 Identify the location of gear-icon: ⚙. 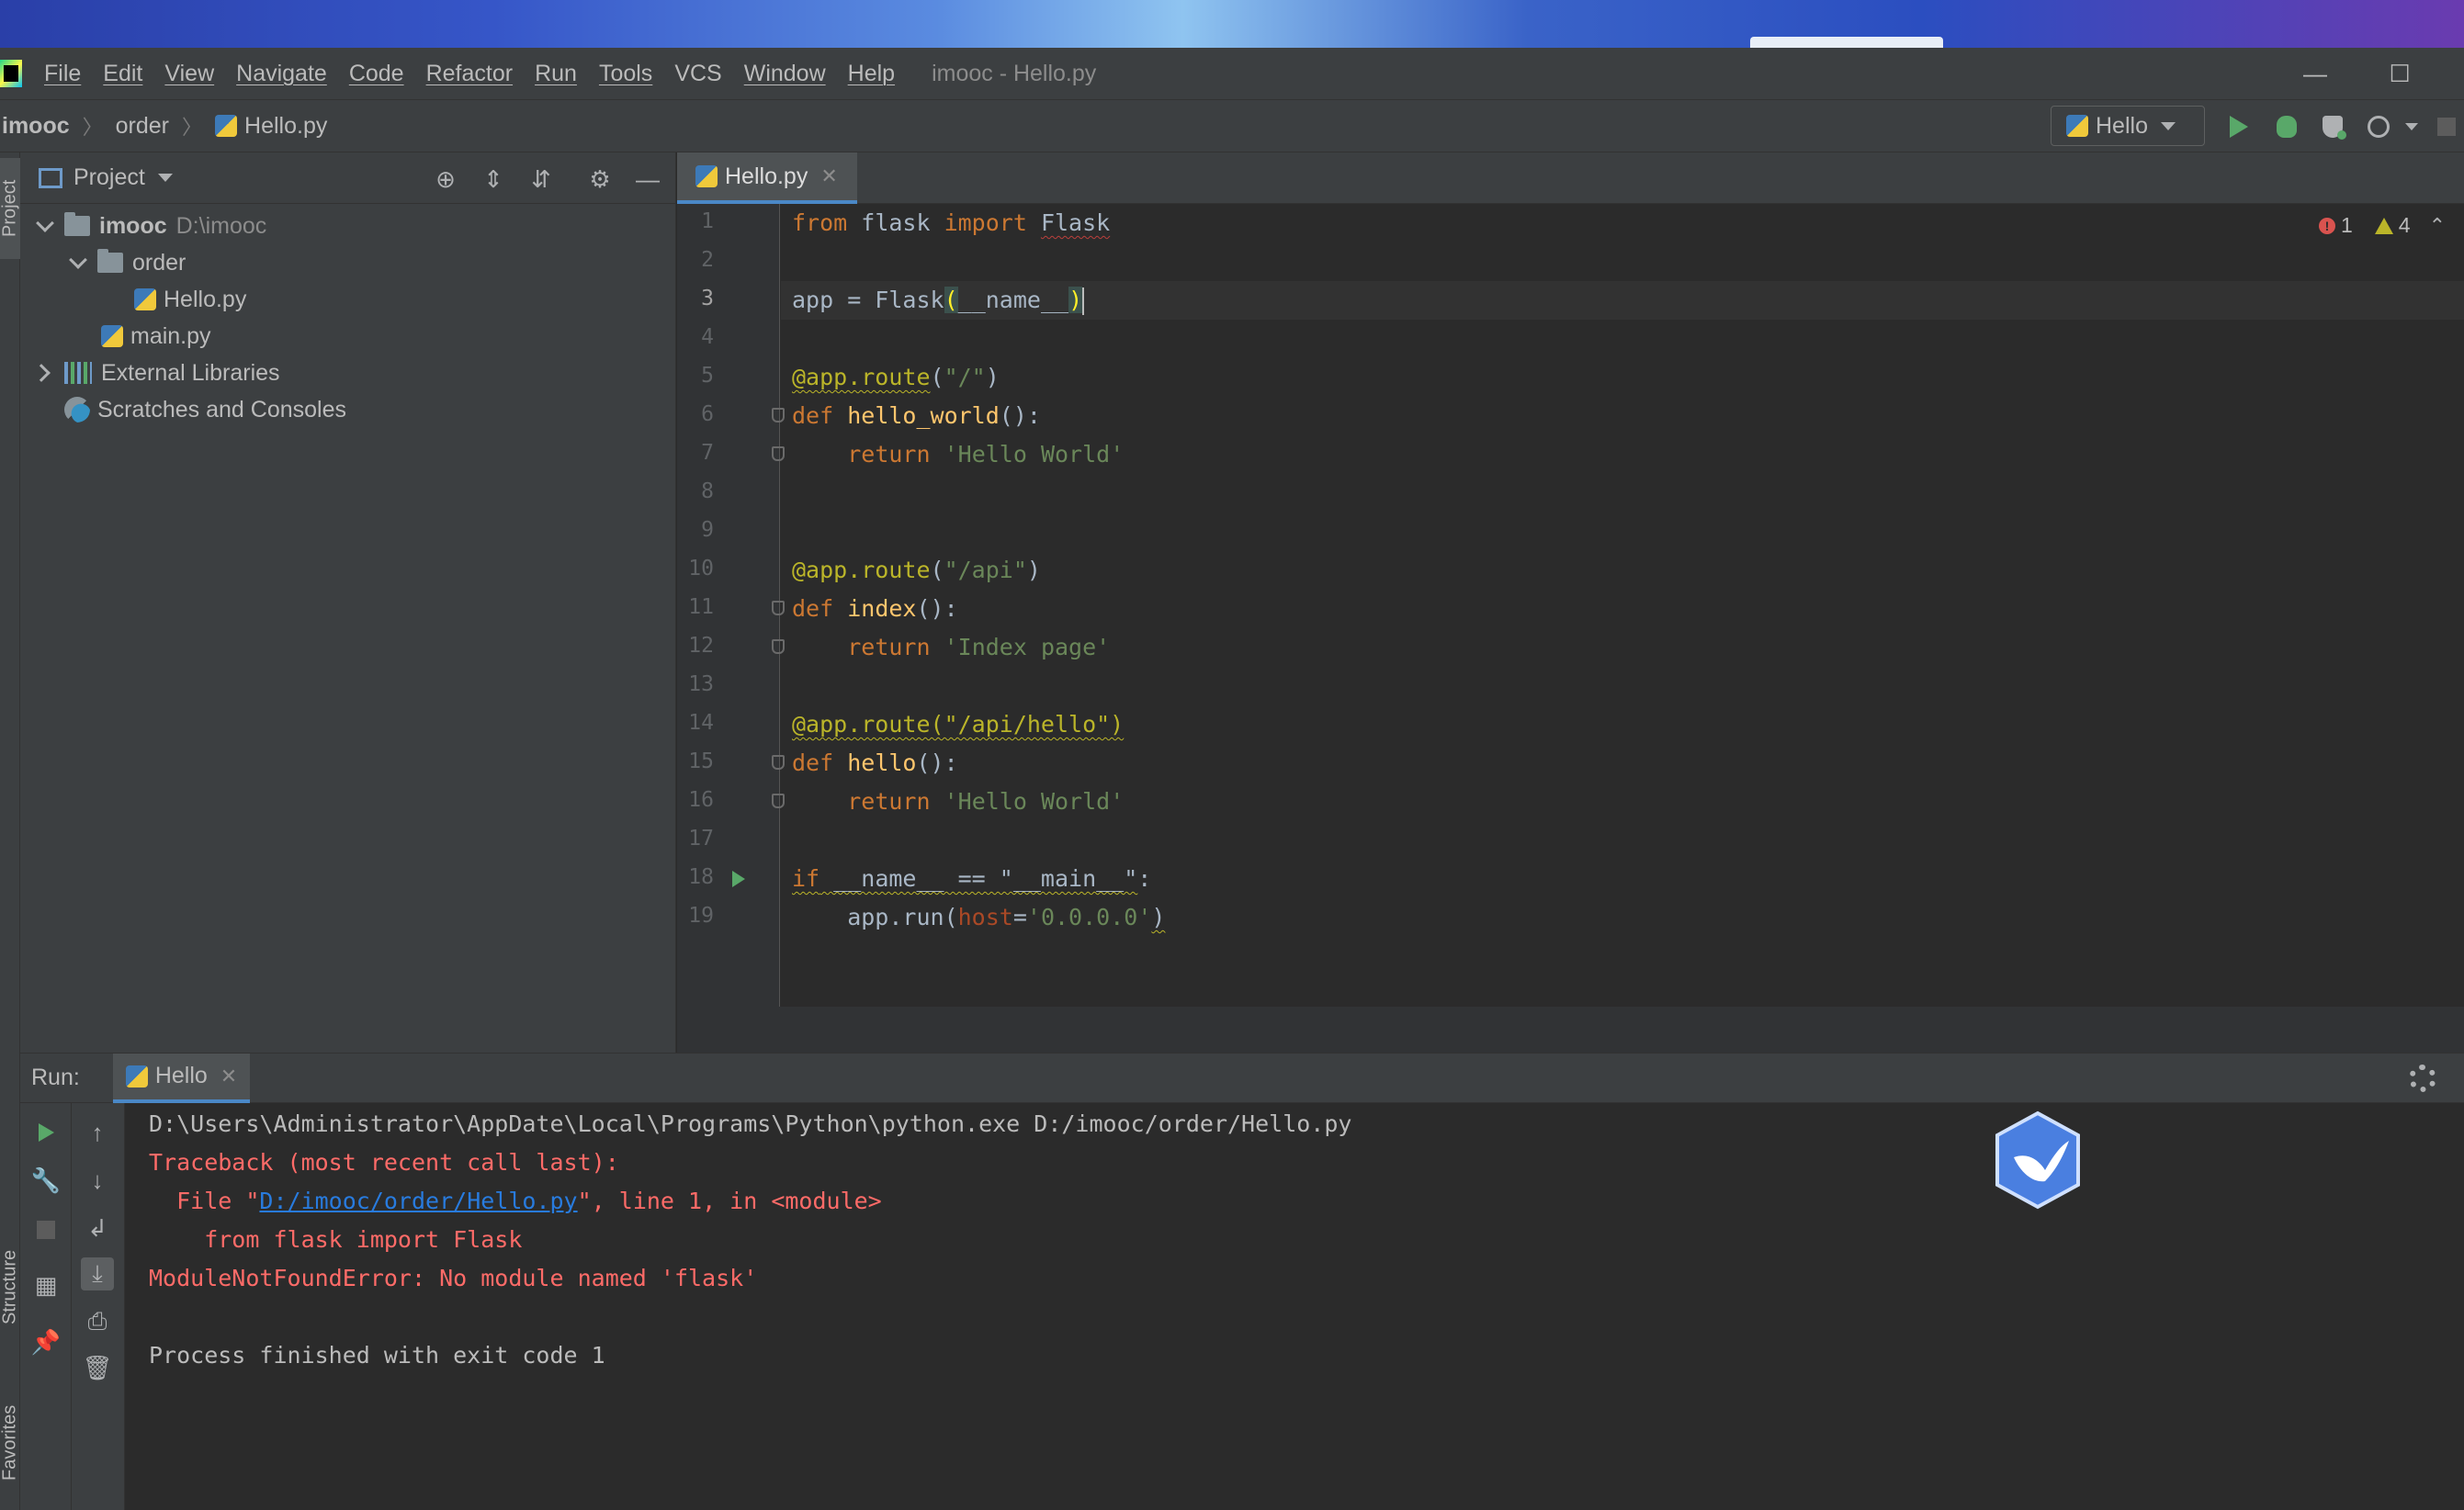
(600, 179).